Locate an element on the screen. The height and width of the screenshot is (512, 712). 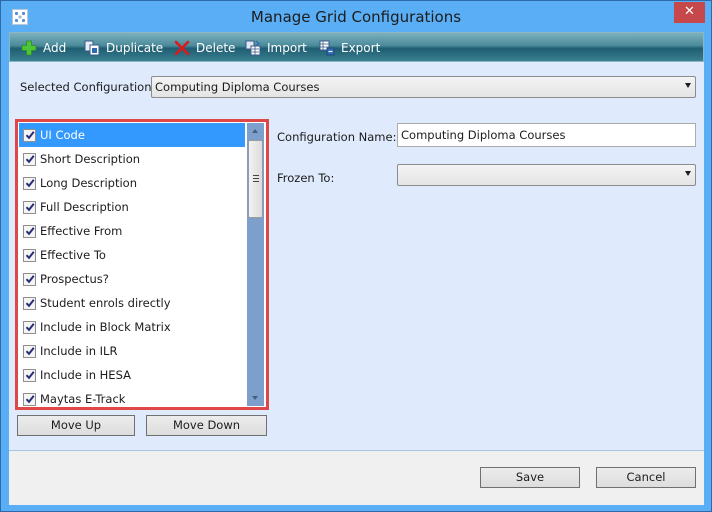
toolbar: Add Duplicate Delete Import Export is located at coordinates (356, 47).